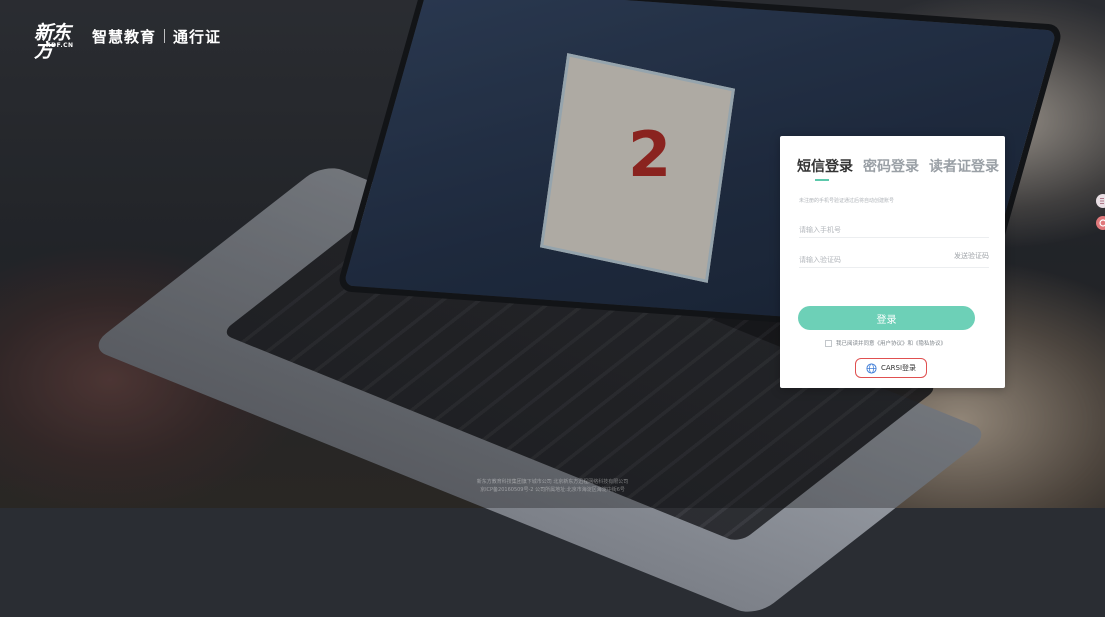 The height and width of the screenshot is (617, 1105). What do you see at coordinates (60, 45) in the screenshot?
I see `brand-sub: XDF.CN` at bounding box center [60, 45].